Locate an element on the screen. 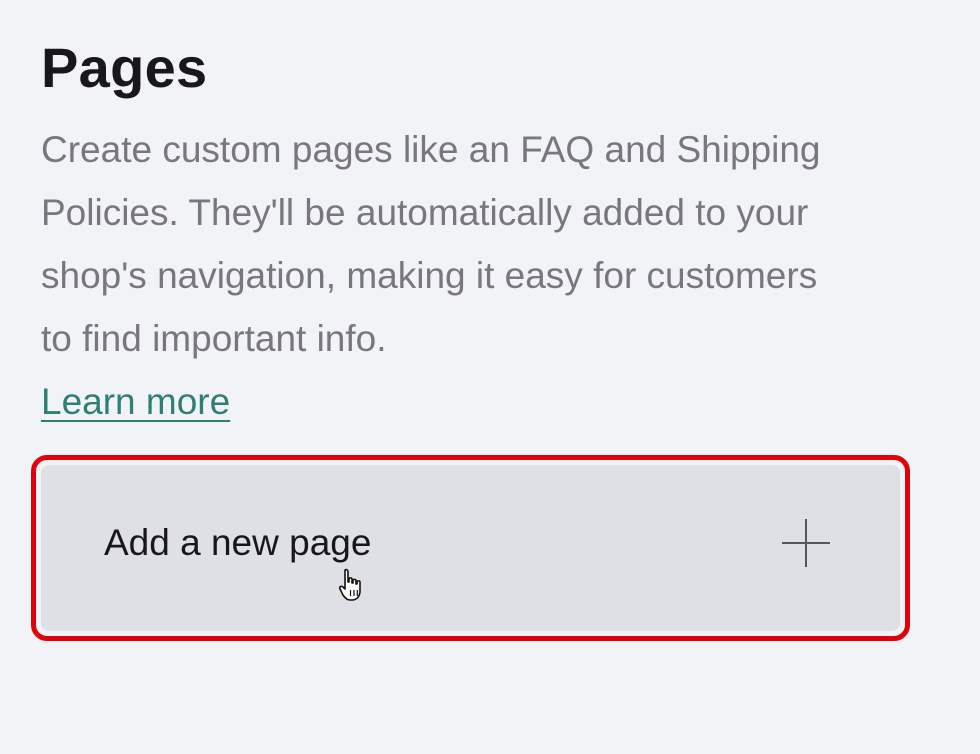  add-new-page-label: Add a new page is located at coordinates (238, 542).